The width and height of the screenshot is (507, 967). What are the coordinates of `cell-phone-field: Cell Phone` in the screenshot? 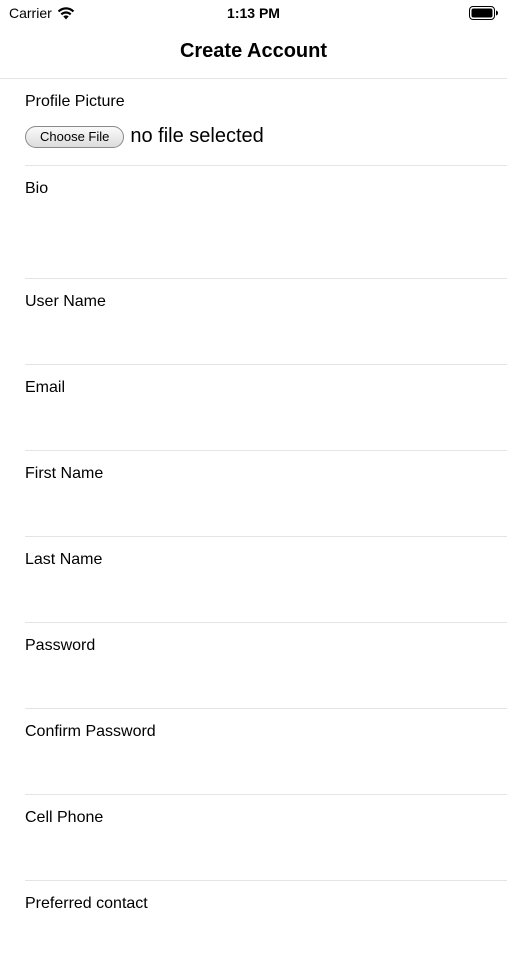 It's located at (266, 838).